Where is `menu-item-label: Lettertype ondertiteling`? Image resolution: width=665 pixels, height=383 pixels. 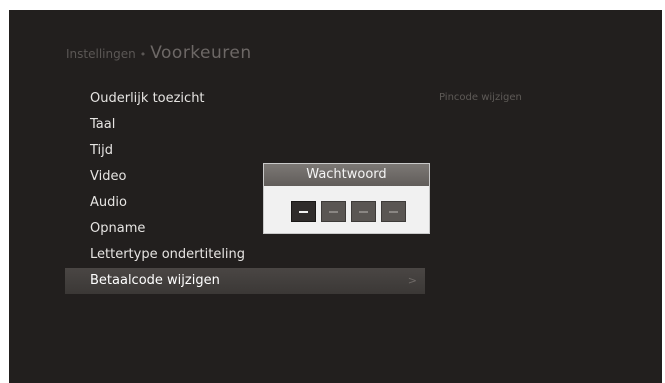
menu-item-label: Lettertype ondertiteling is located at coordinates (168, 254).